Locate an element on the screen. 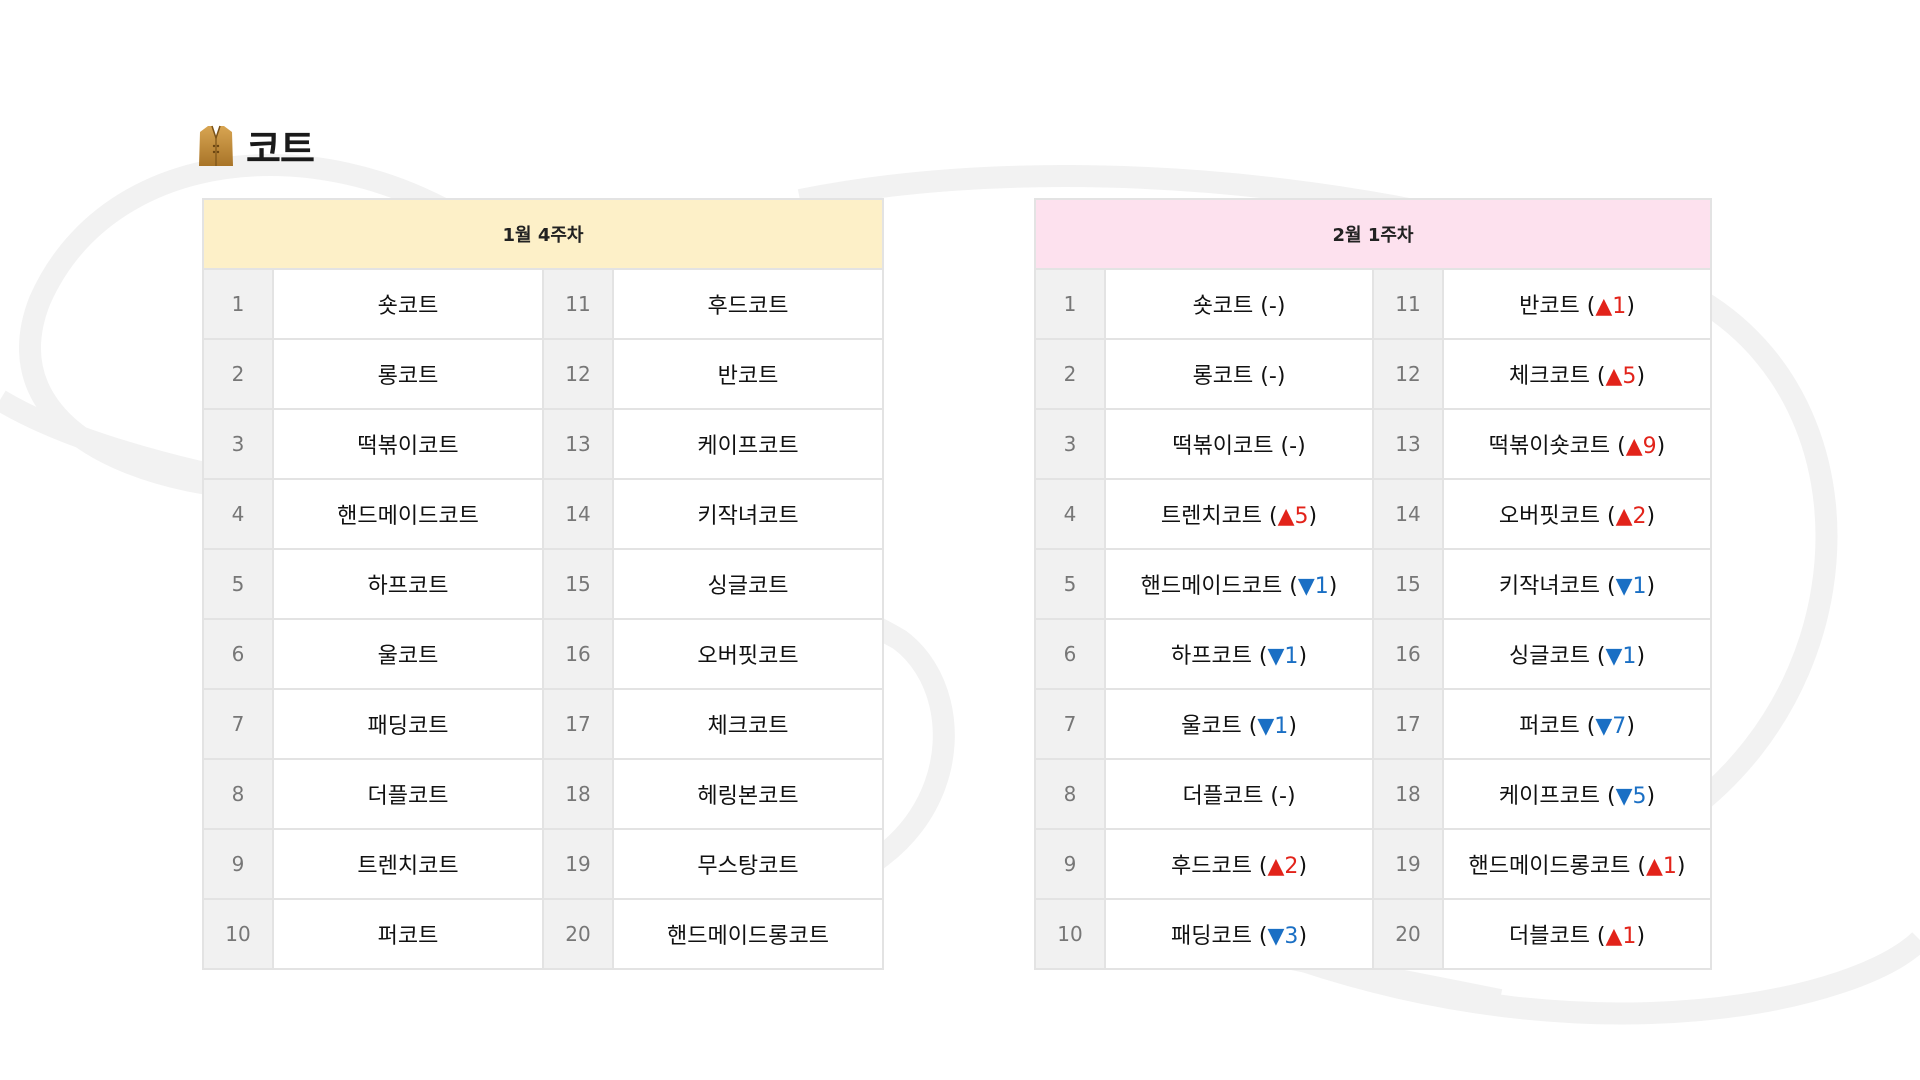 The height and width of the screenshot is (1080, 1920). table-row: 9 후드코트 (▲2) 19 핸드메이드롱코트 (▲1) is located at coordinates (1373, 864).